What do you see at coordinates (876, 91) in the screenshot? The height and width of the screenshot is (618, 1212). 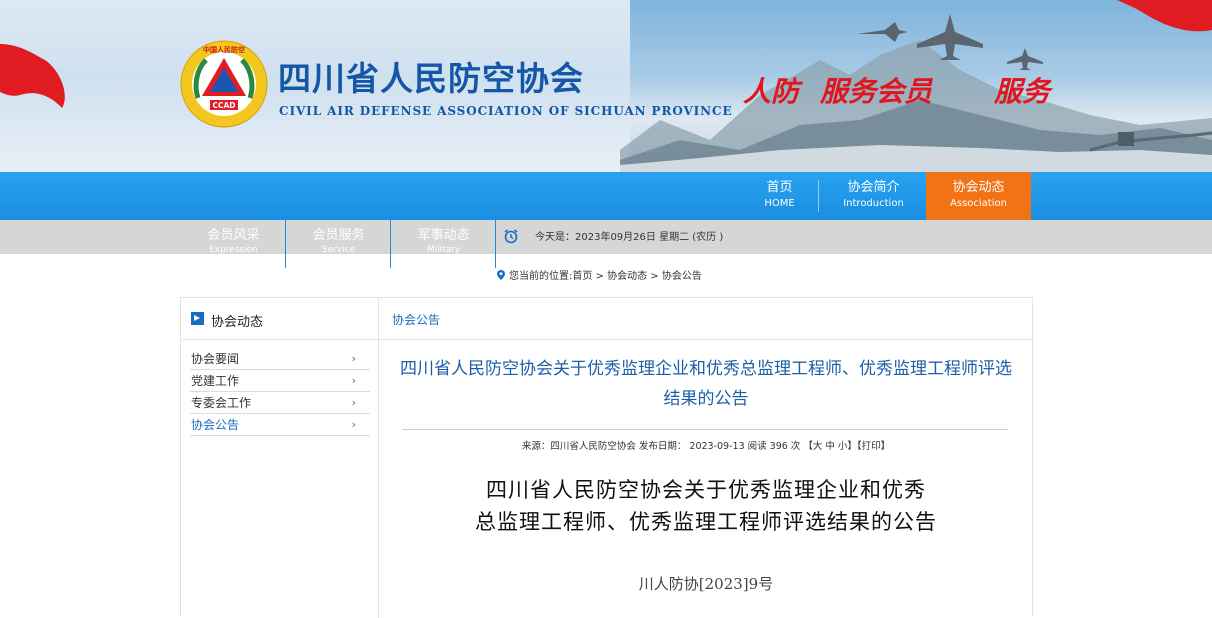 I see `slogan-text: 服务会员` at bounding box center [876, 91].